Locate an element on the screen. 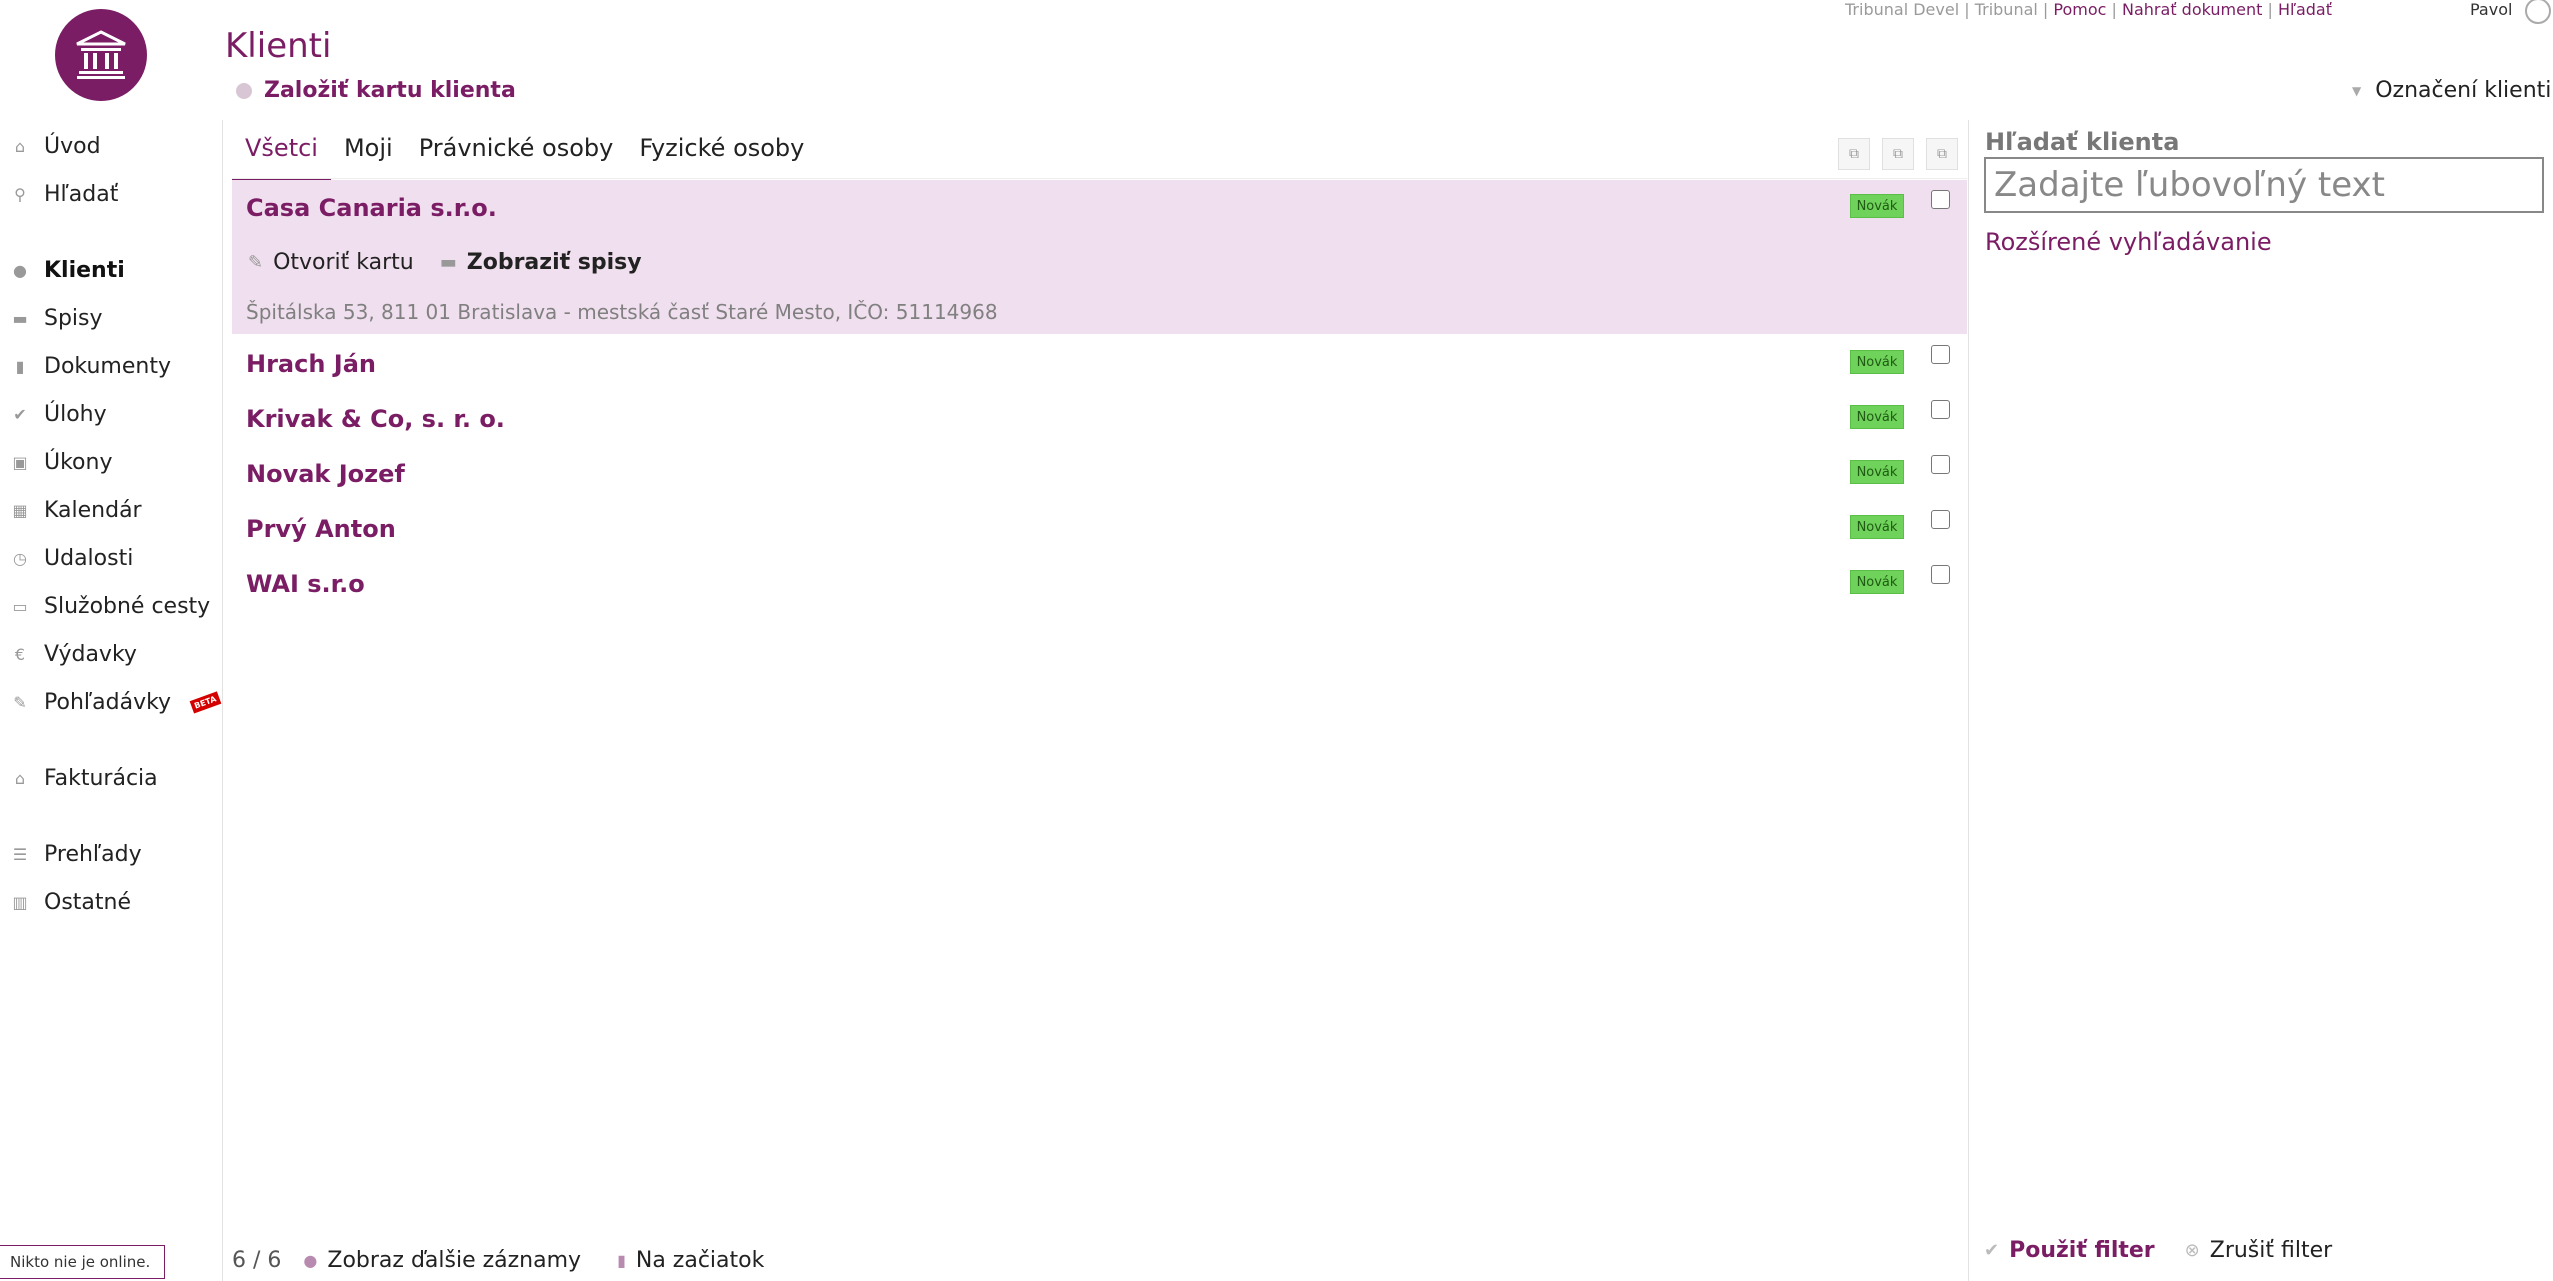  euro-icon: € is located at coordinates (20, 654).